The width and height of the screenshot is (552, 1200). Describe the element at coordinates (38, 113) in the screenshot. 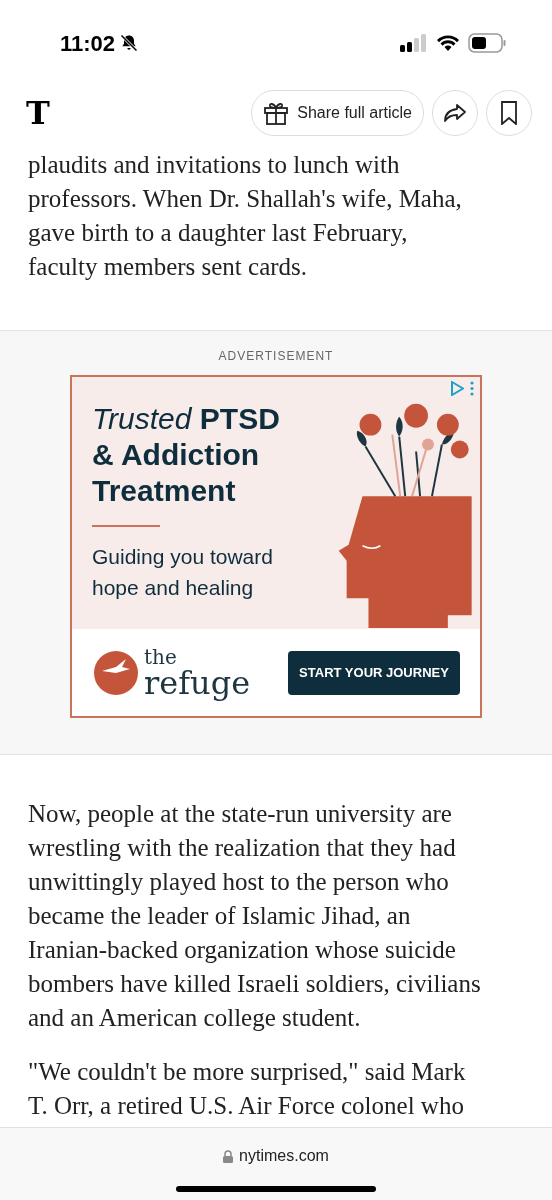

I see `newspaper-logo: T` at that location.